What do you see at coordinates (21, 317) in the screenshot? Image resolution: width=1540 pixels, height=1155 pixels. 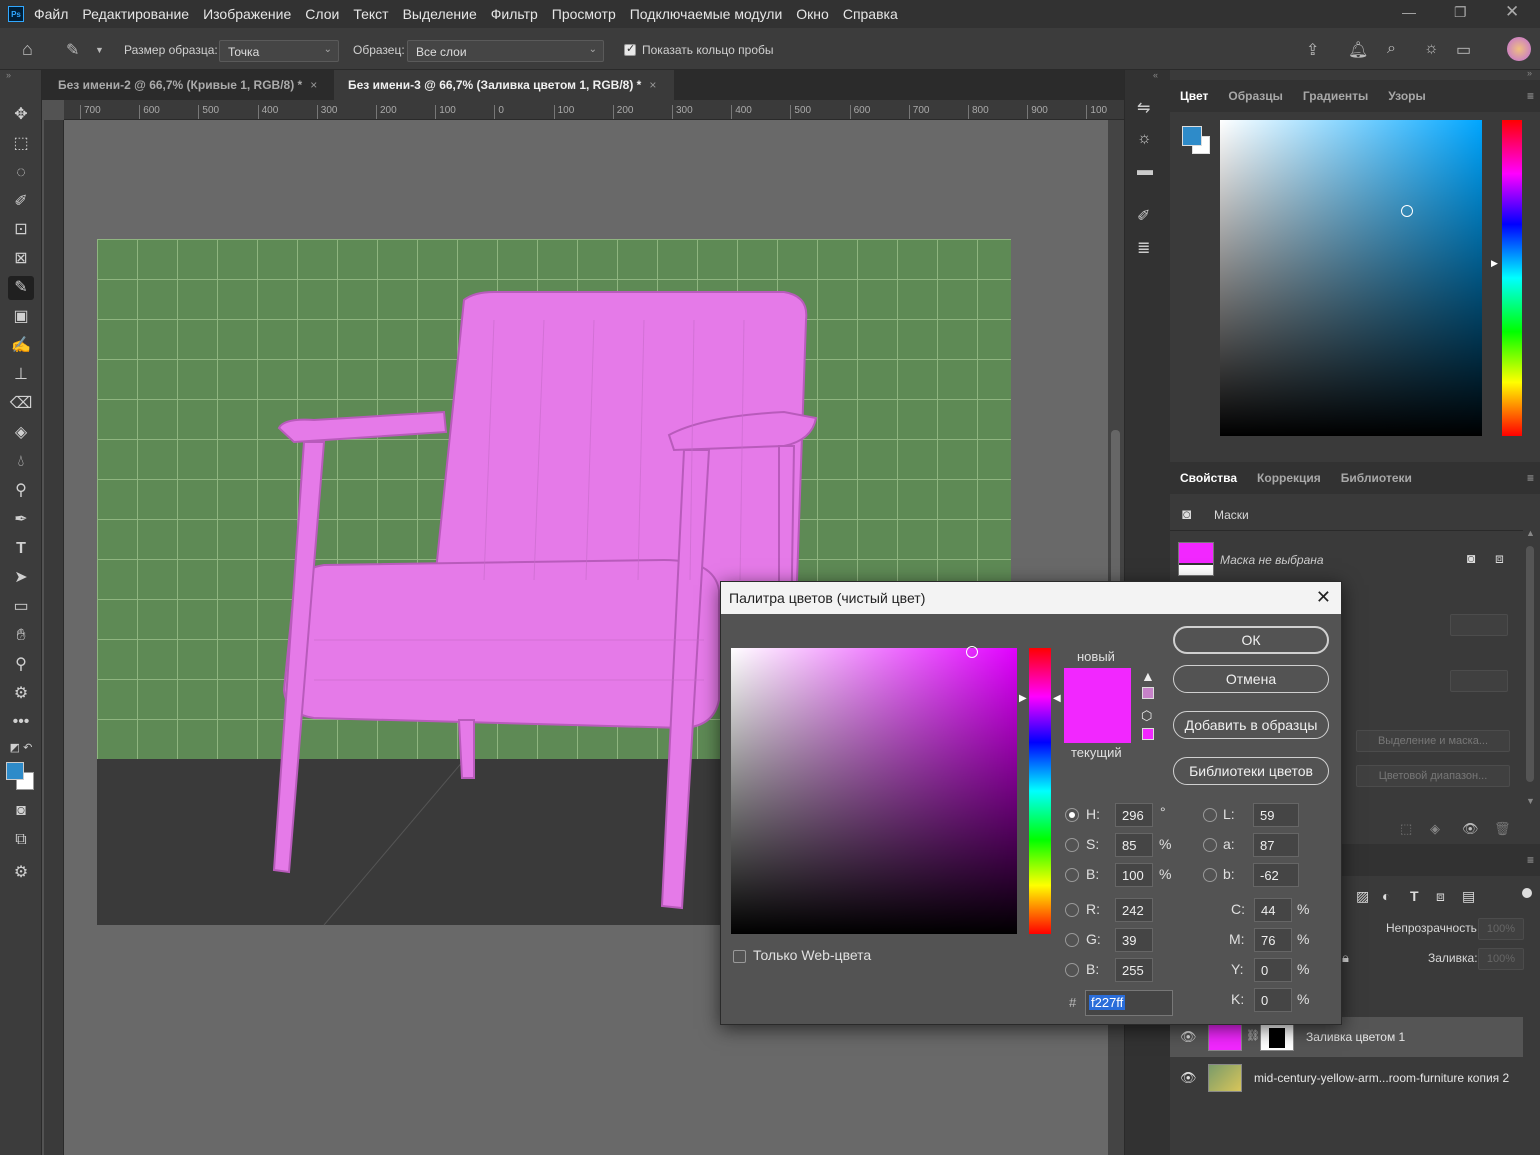 I see `healing-tool-icon: ▣` at bounding box center [21, 317].